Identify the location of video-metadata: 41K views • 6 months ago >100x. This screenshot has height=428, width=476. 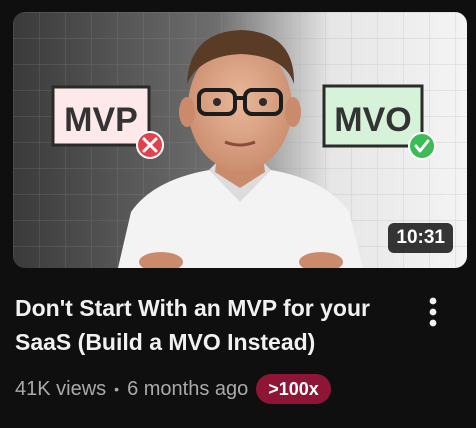
(173, 389).